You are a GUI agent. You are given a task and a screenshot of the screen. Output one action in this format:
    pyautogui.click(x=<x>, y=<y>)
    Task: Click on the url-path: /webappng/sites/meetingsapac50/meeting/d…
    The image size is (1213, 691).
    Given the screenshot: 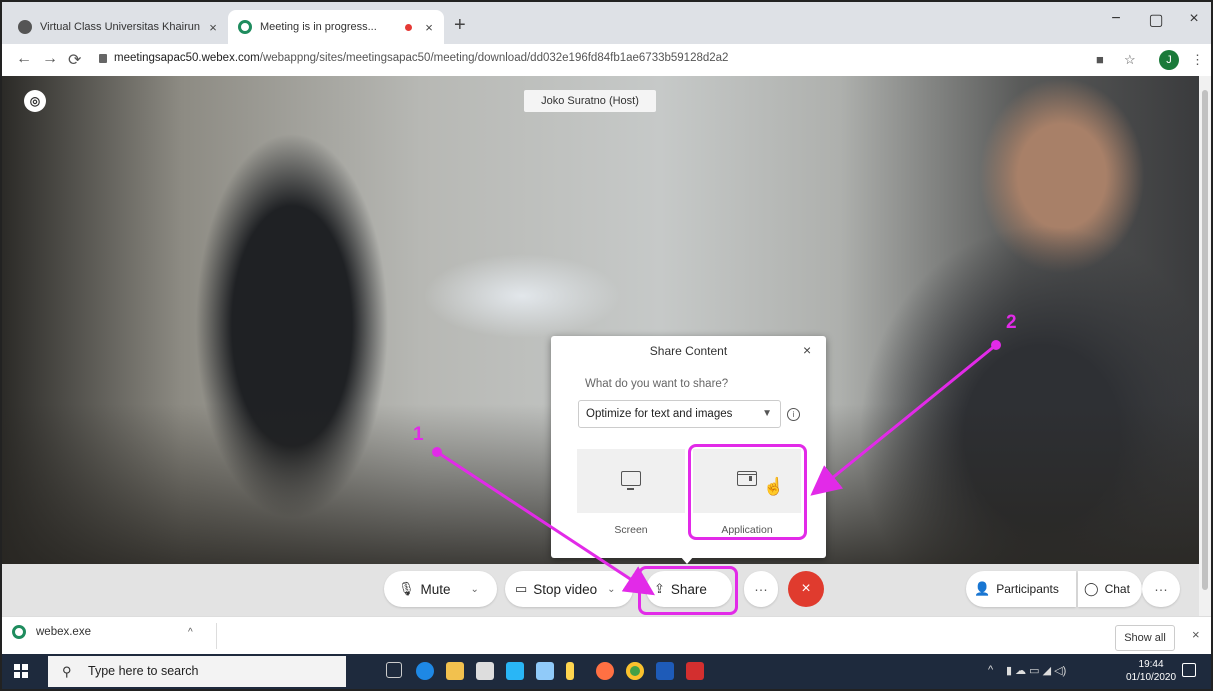 What is the action you would take?
    pyautogui.click(x=494, y=58)
    